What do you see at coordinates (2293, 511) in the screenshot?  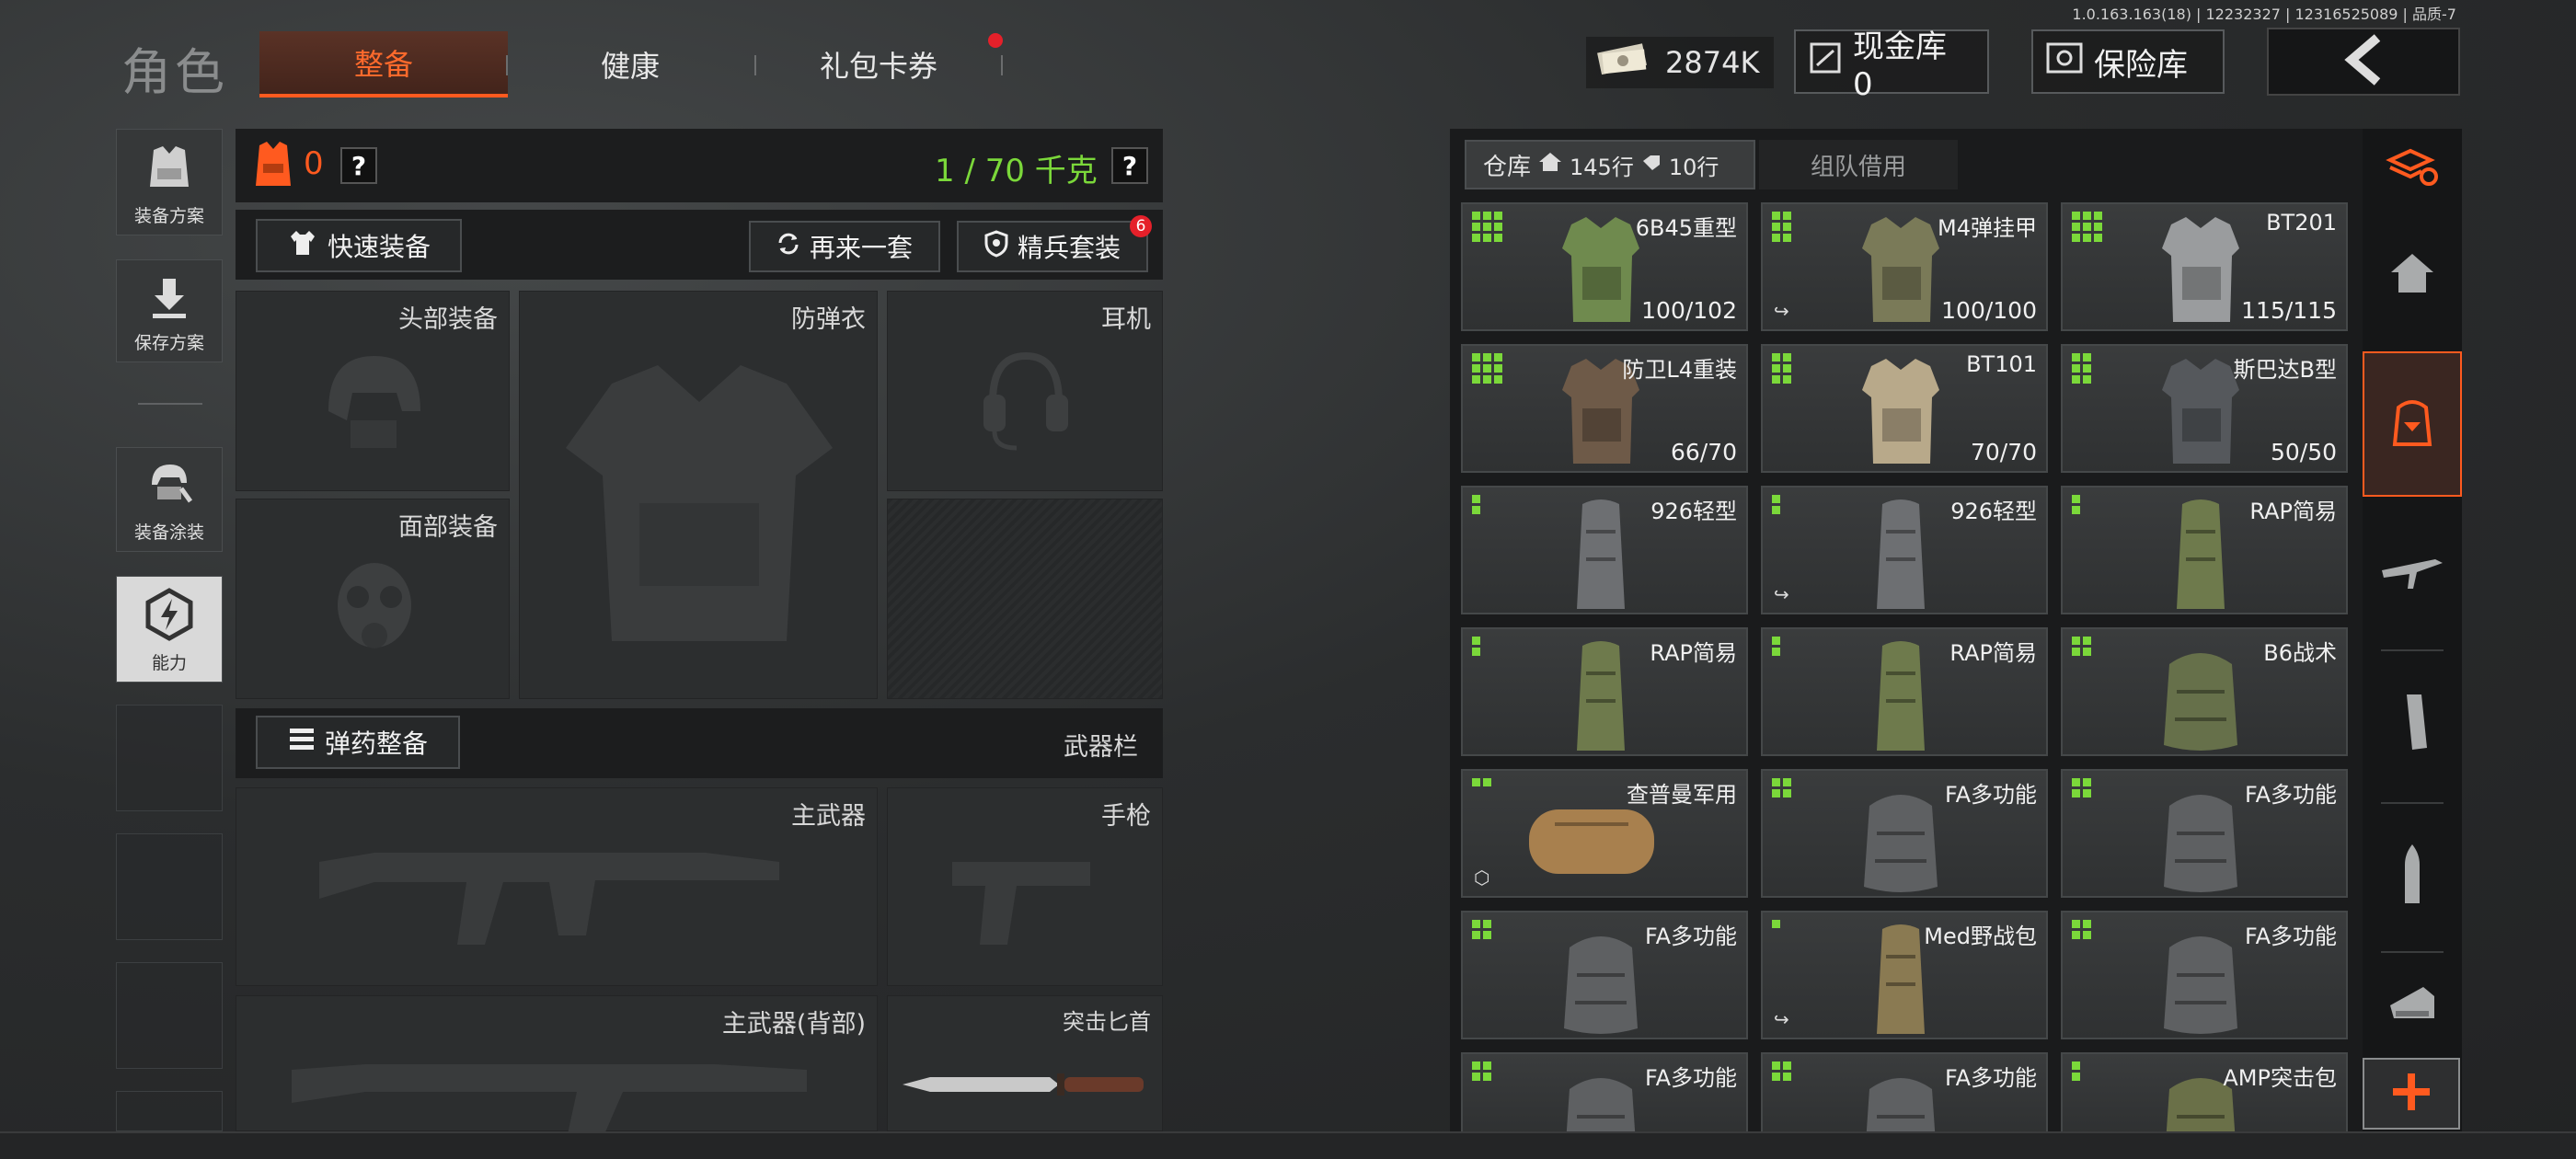 I see `item-name: RAP简易` at bounding box center [2293, 511].